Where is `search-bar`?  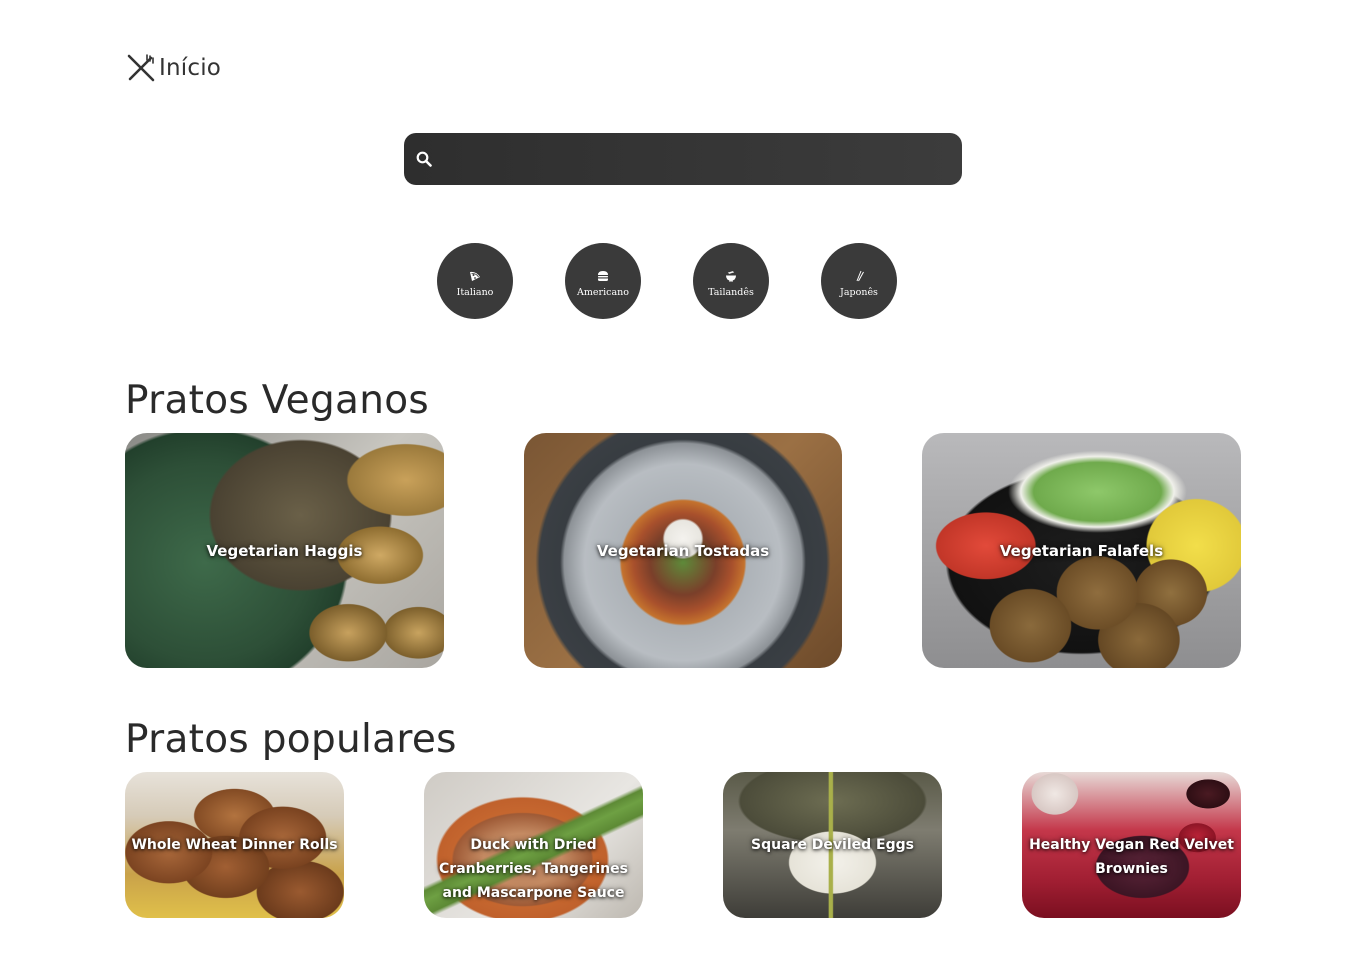 search-bar is located at coordinates (683, 159).